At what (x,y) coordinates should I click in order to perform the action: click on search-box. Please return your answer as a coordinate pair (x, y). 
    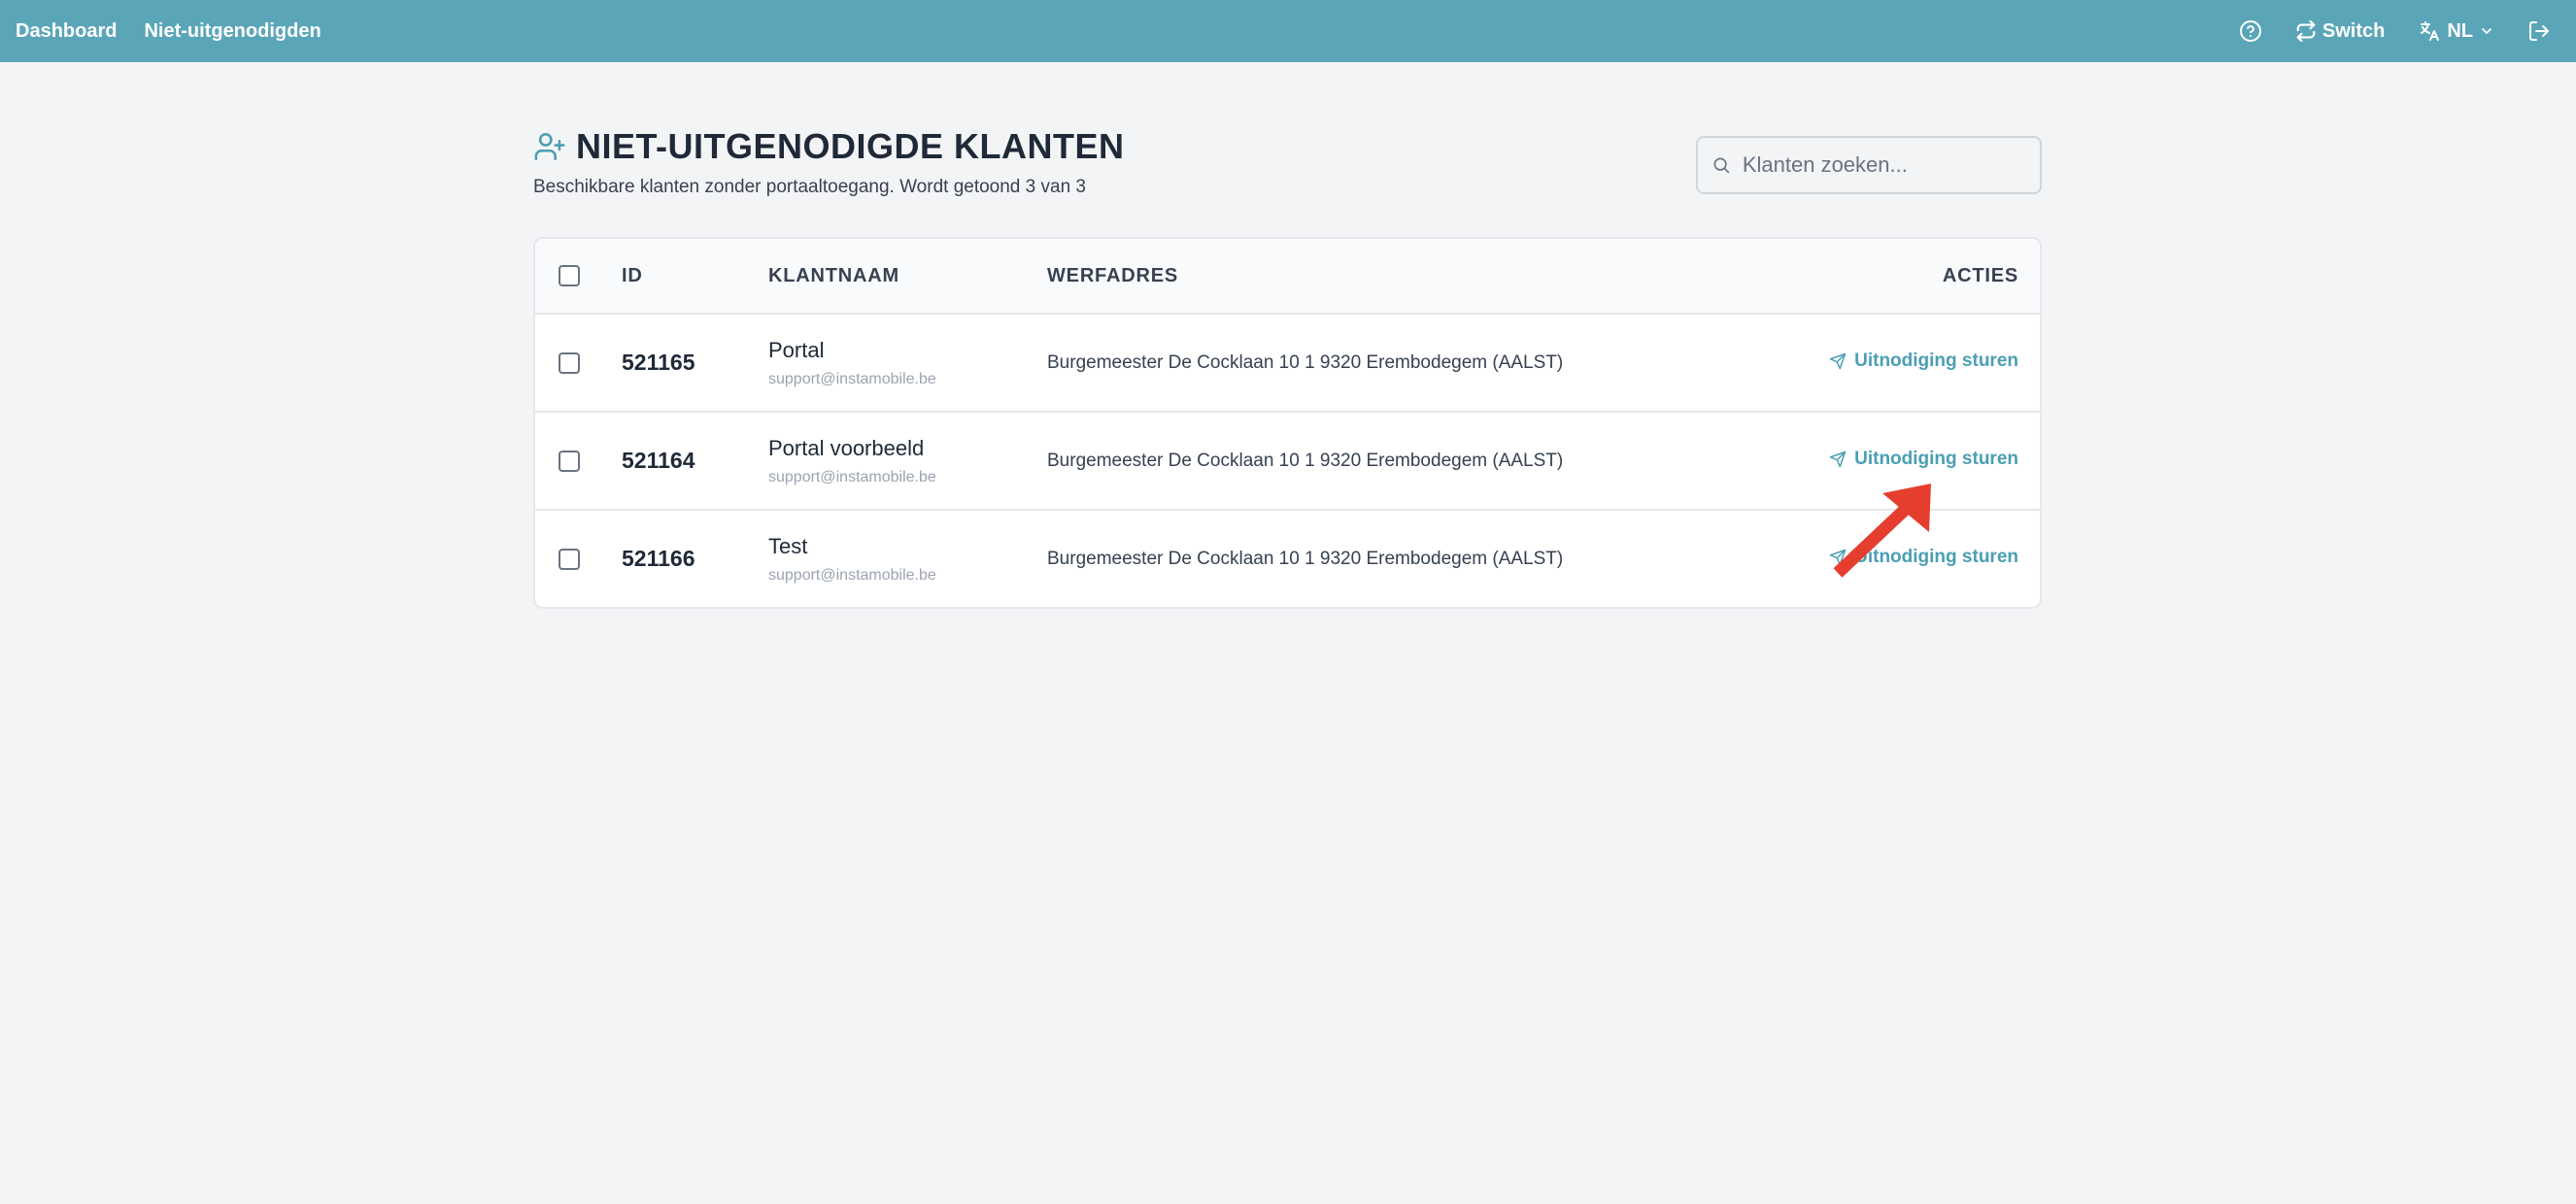
    Looking at the image, I should click on (1869, 165).